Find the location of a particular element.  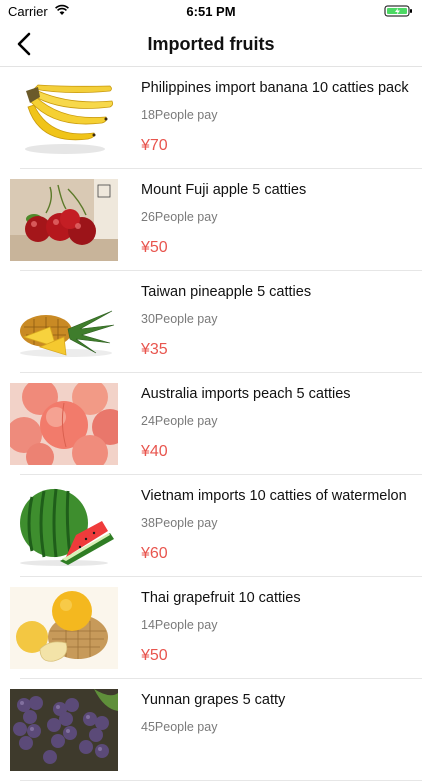

pay-count: 24People pay is located at coordinates (179, 421).